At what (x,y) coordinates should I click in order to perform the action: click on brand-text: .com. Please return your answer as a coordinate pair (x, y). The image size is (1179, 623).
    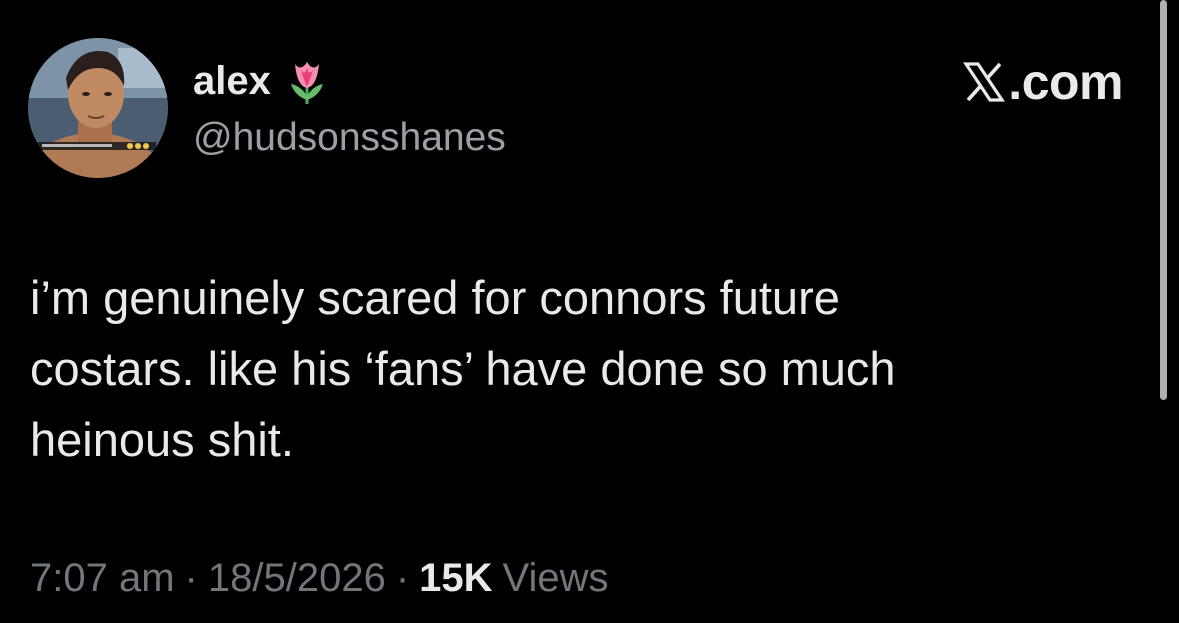
    Looking at the image, I should click on (1065, 82).